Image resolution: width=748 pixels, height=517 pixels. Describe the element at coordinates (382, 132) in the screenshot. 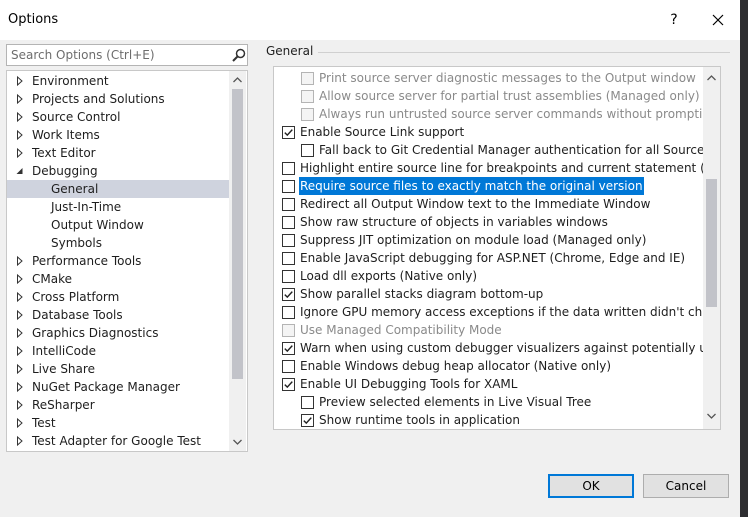

I see `option-label: Enable Source Link support` at that location.